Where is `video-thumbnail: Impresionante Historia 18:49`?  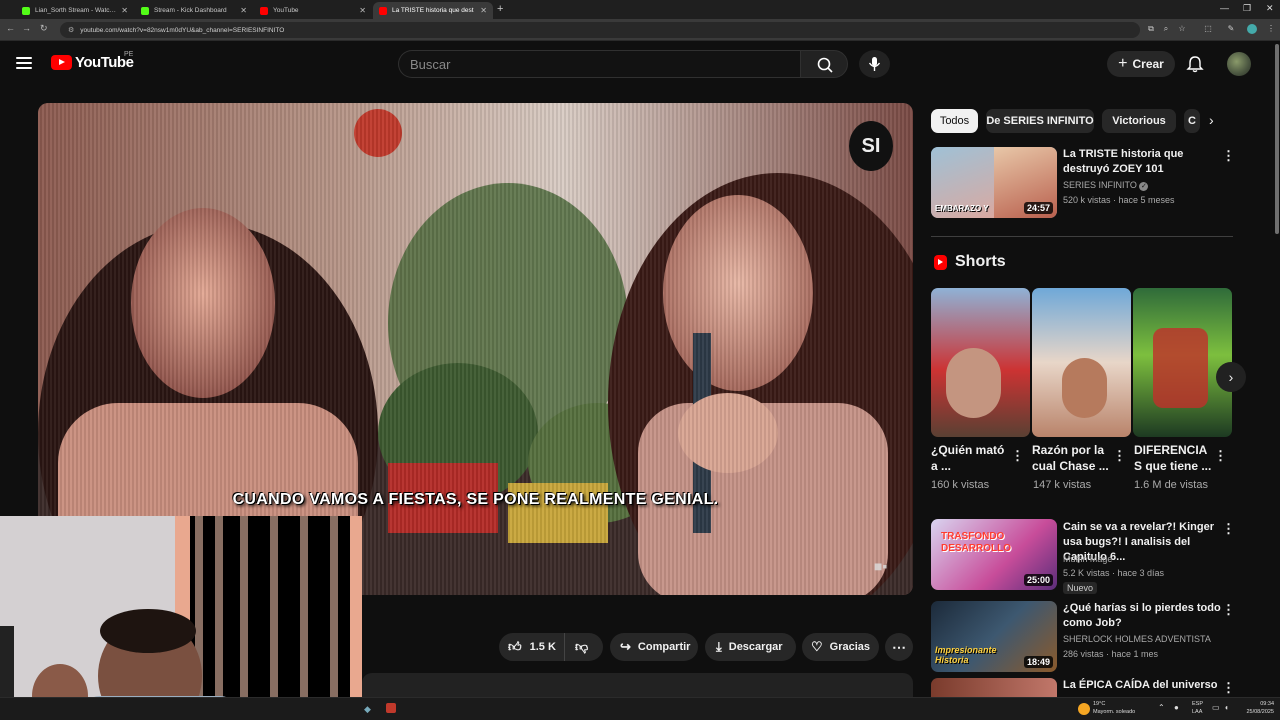 video-thumbnail: Impresionante Historia 18:49 is located at coordinates (994, 636).